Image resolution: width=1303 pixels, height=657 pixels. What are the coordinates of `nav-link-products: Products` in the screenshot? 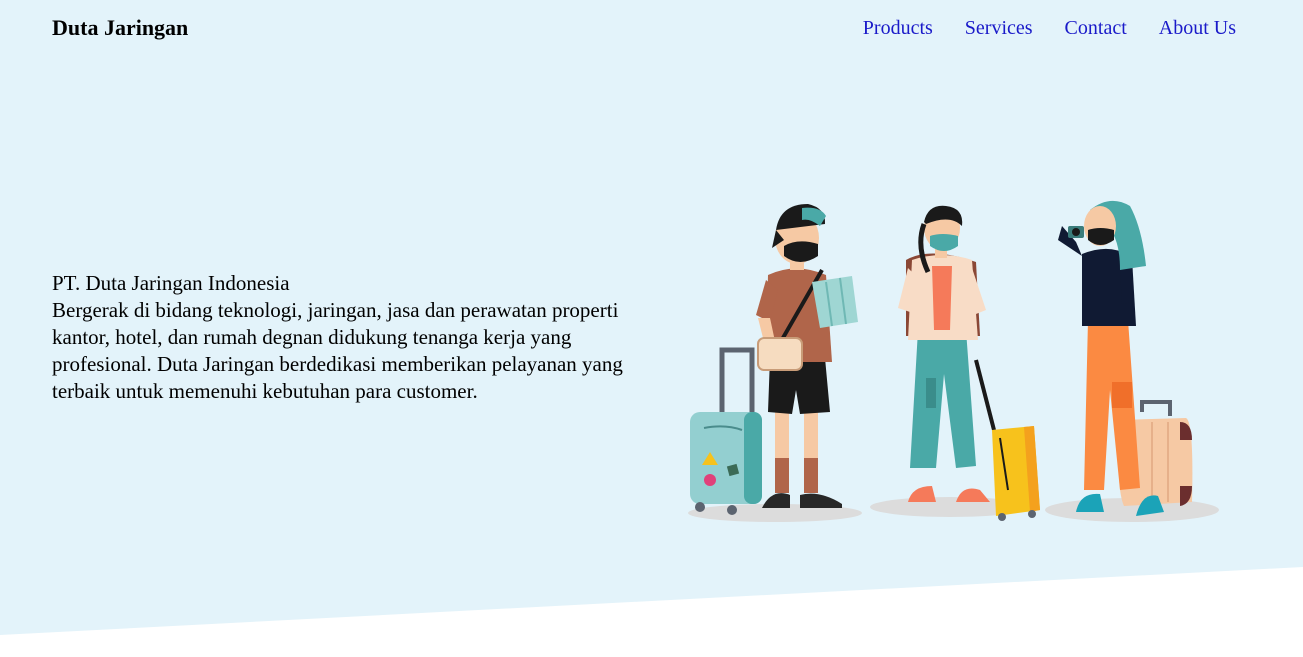 It's located at (898, 28).